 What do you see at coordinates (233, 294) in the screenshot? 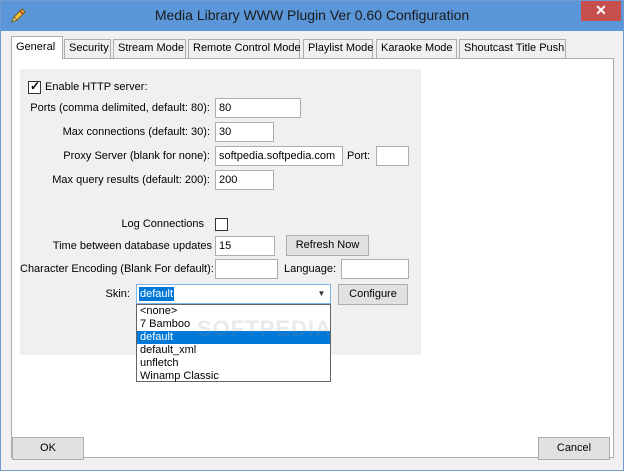
I see `skin-select: default ▼` at bounding box center [233, 294].